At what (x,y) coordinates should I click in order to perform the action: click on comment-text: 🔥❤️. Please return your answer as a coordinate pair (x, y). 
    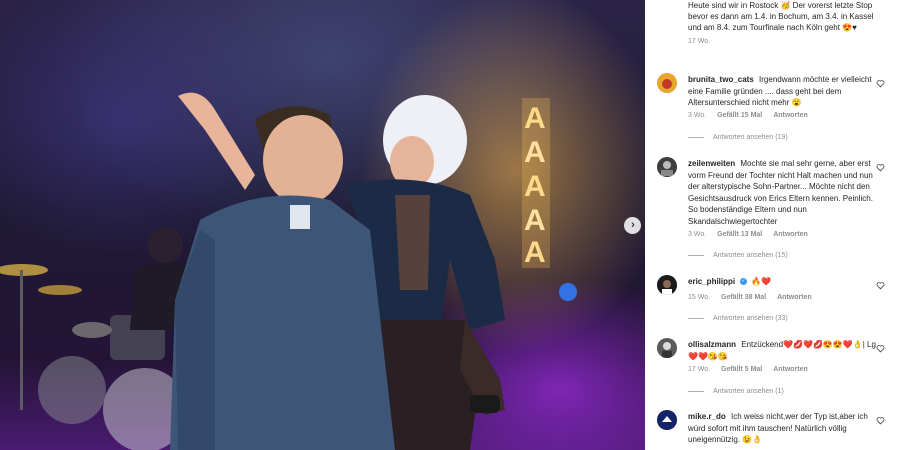
    Looking at the image, I should click on (761, 281).